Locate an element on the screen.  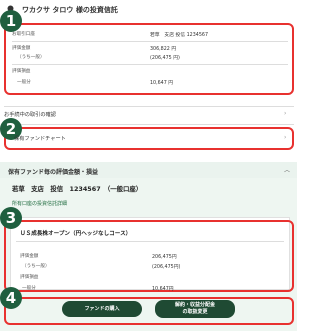
card-valuation-label: 評価金額 is located at coordinates (29, 256).